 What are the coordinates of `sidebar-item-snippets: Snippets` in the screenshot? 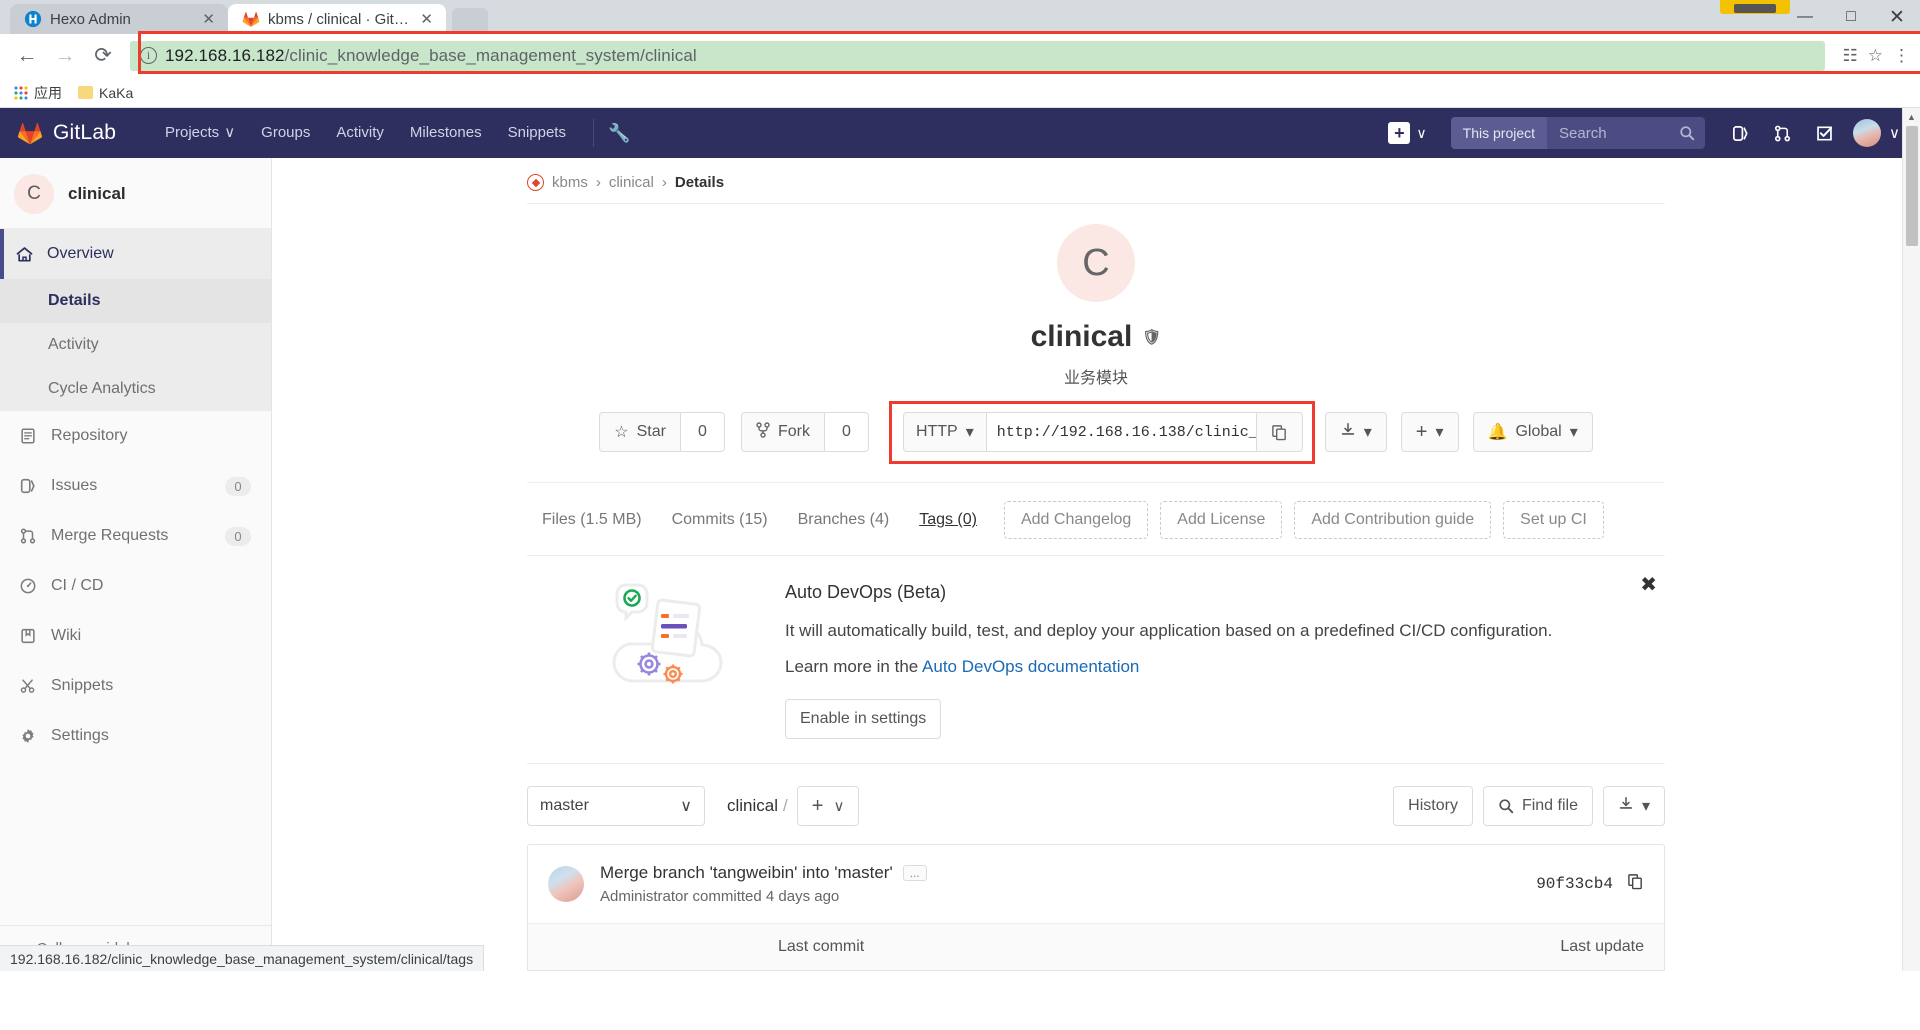 It's located at (135, 686).